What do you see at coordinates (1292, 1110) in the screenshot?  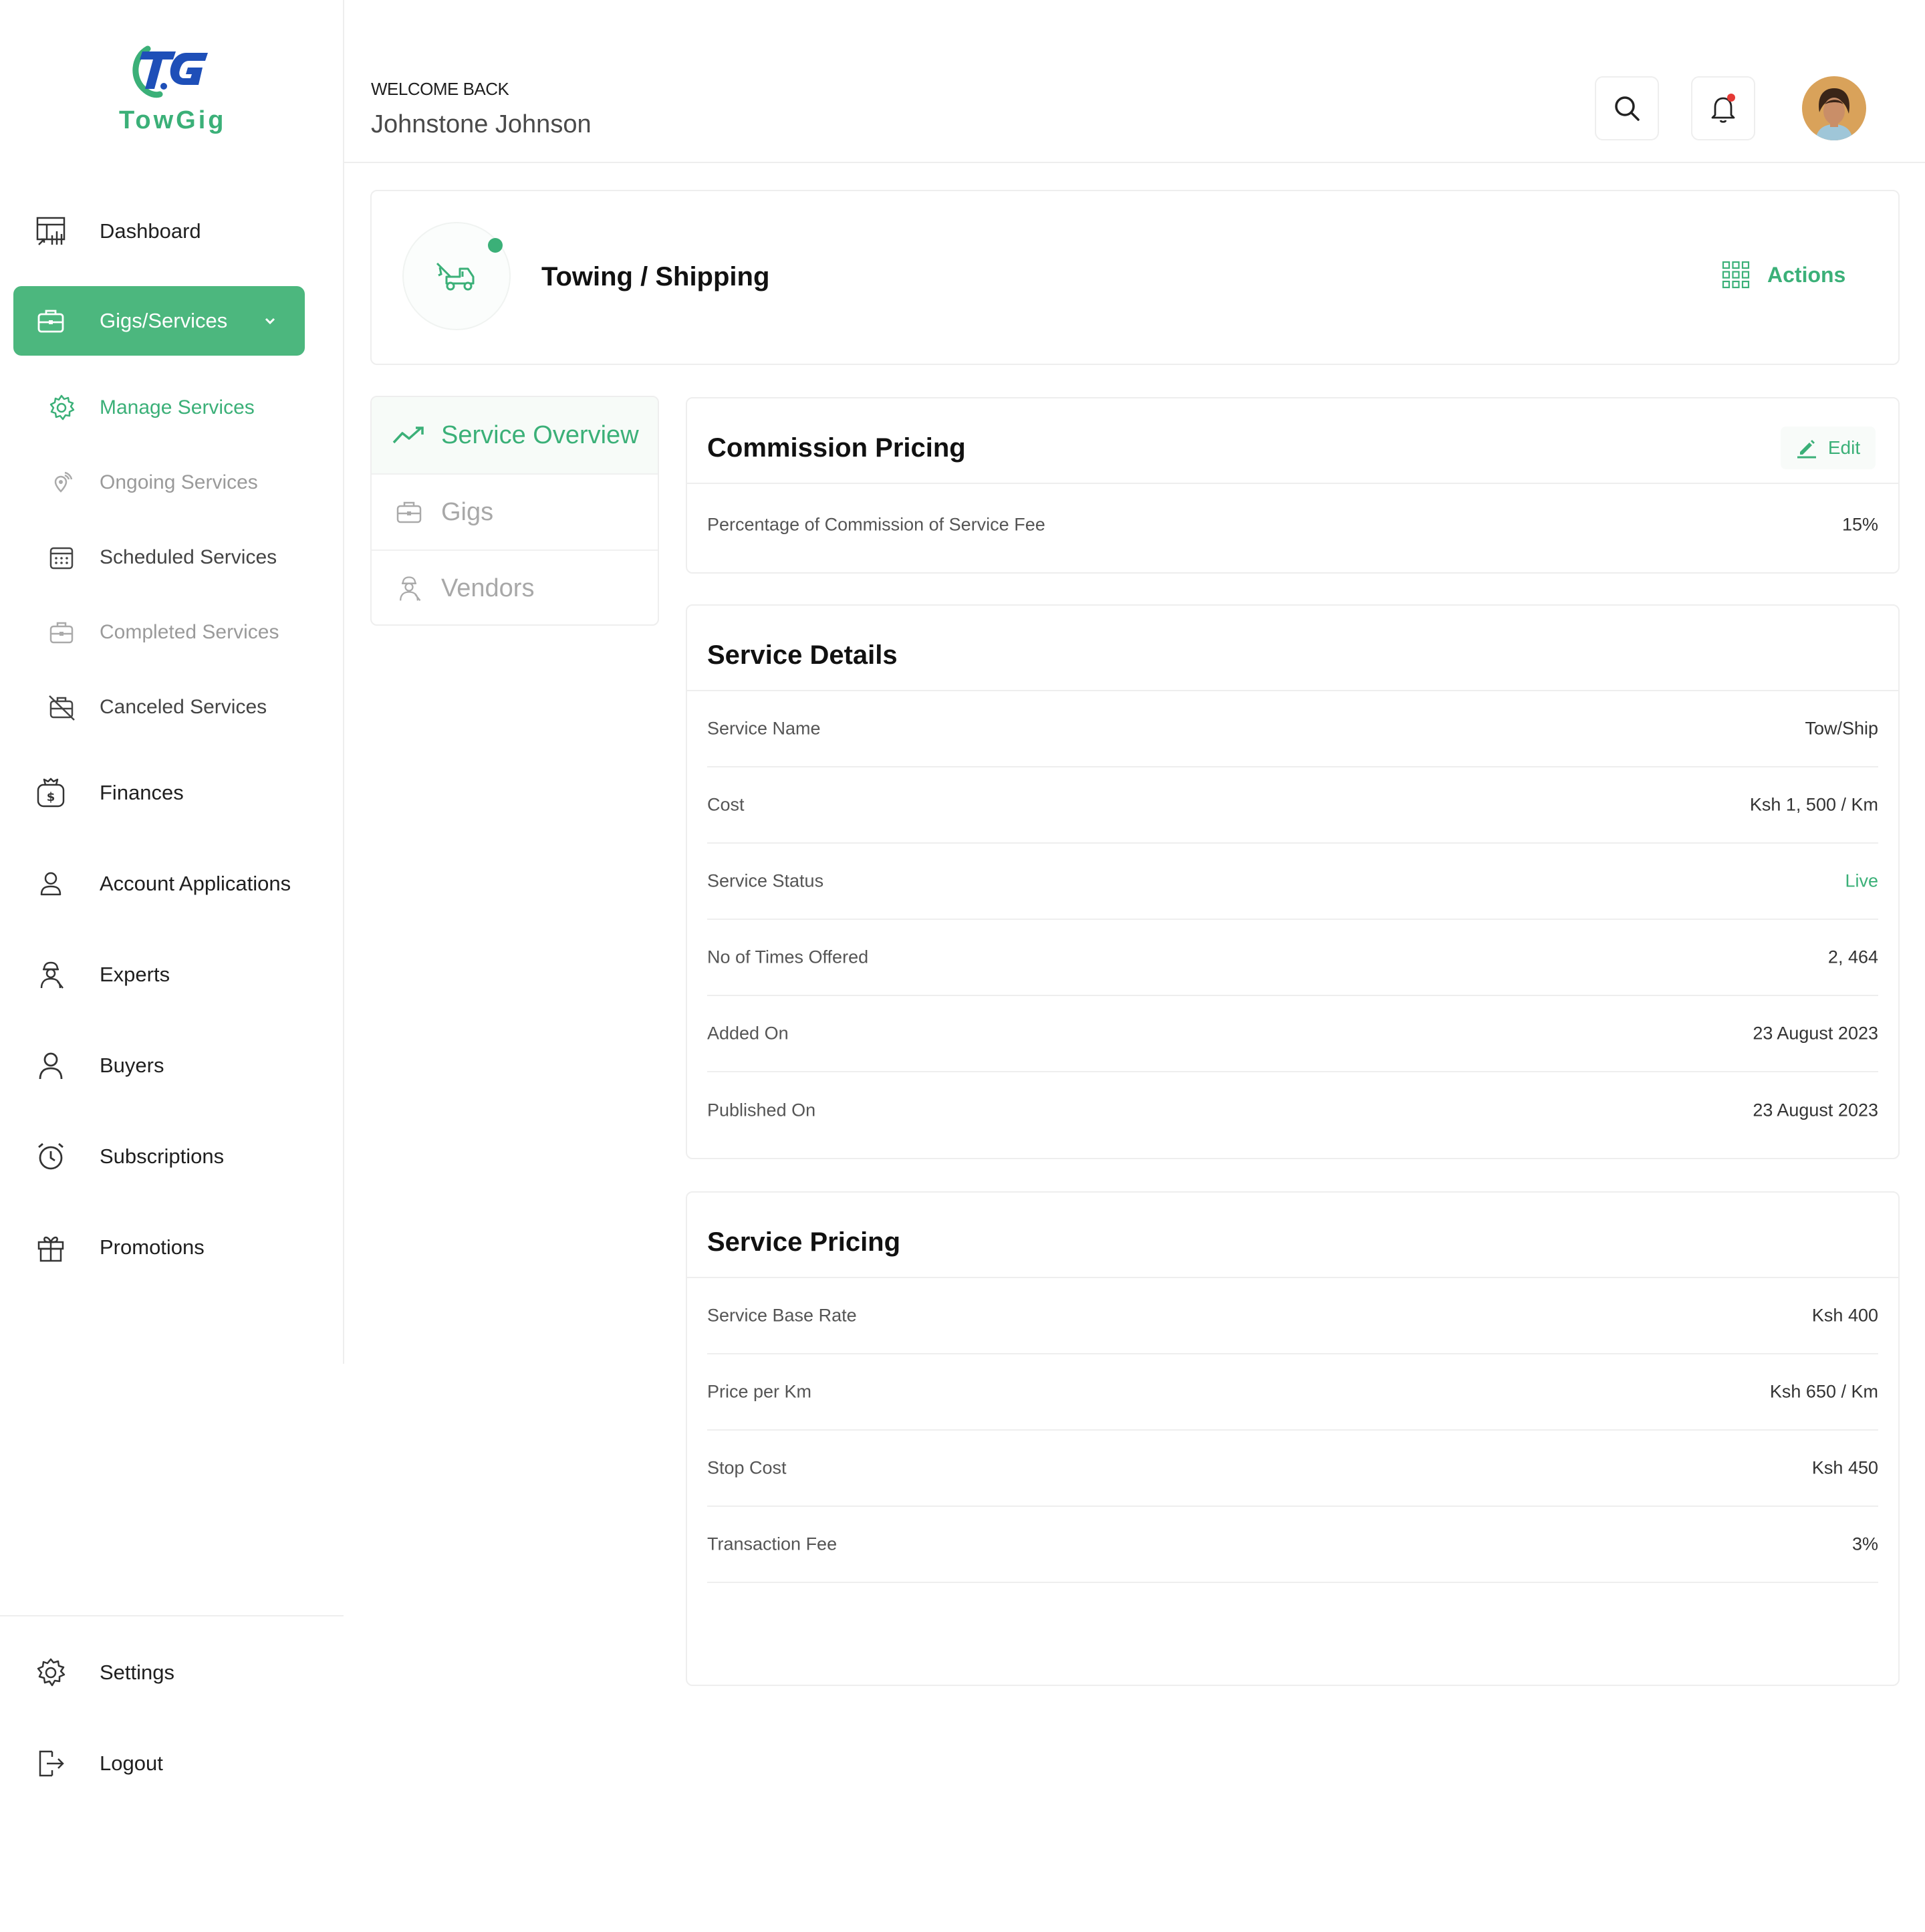 I see `table-row: Published On 23 August 2023` at bounding box center [1292, 1110].